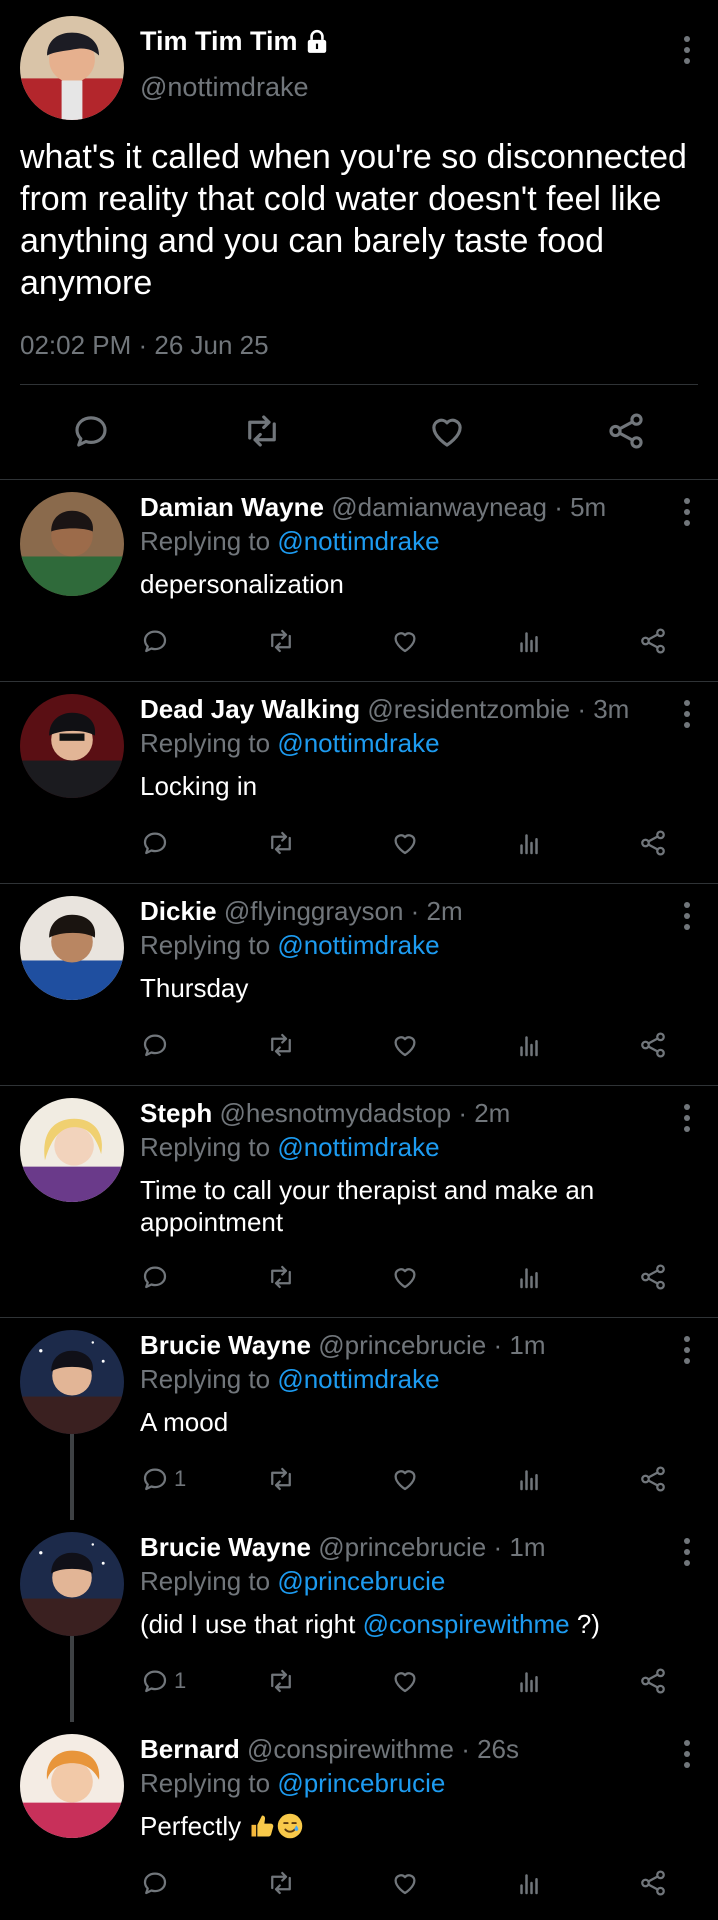  What do you see at coordinates (184, 1422) in the screenshot?
I see `reply-text: A mood` at bounding box center [184, 1422].